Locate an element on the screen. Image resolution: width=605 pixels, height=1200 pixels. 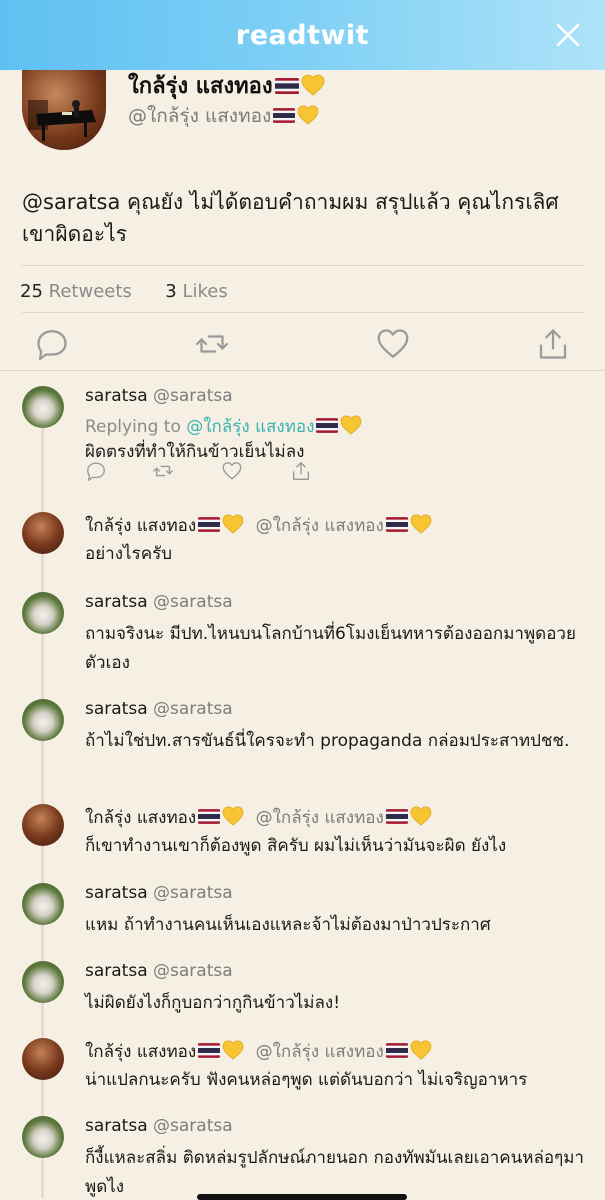
main-tweet-actions is located at coordinates (302, 346).